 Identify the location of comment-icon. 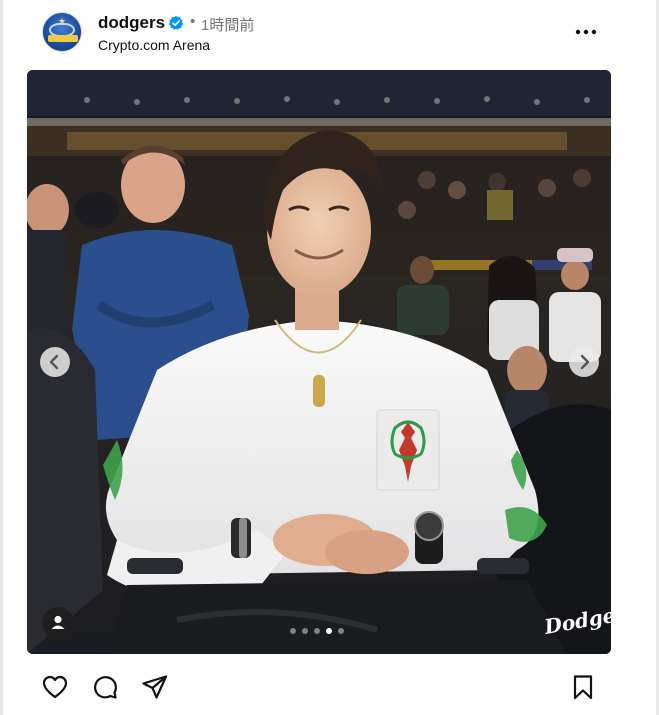
(105, 687).